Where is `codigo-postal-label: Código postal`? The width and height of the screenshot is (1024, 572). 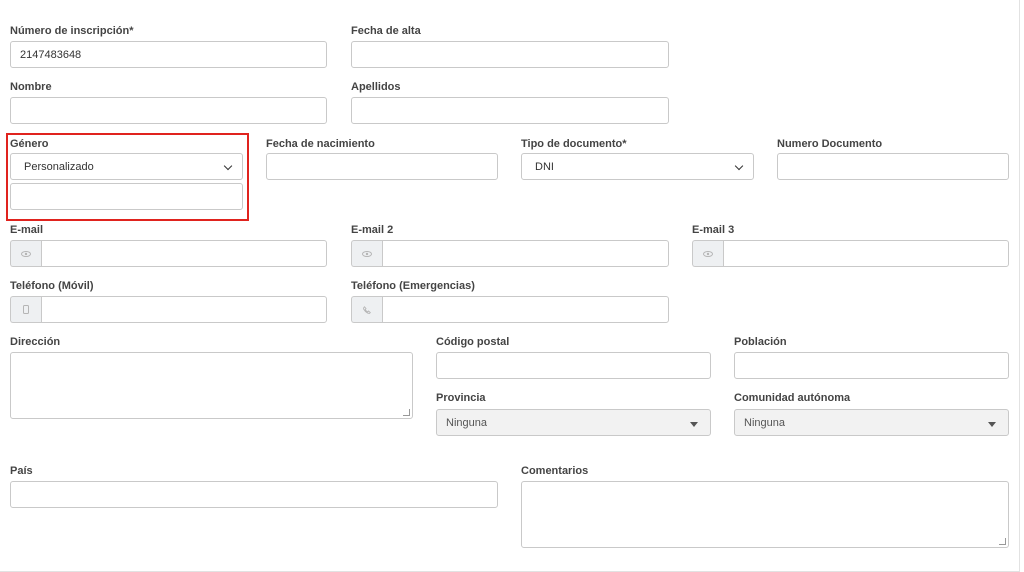
codigo-postal-label: Código postal is located at coordinates (473, 342).